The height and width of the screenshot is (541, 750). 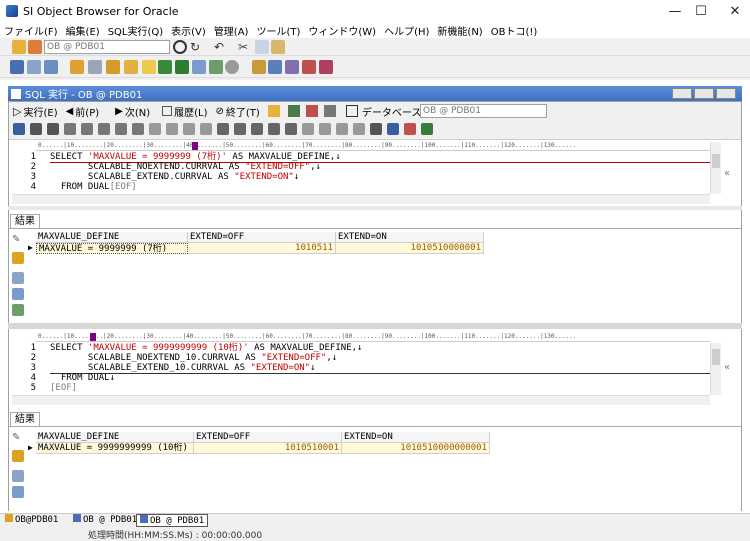 I want to click on debug-icon, so click(x=309, y=67).